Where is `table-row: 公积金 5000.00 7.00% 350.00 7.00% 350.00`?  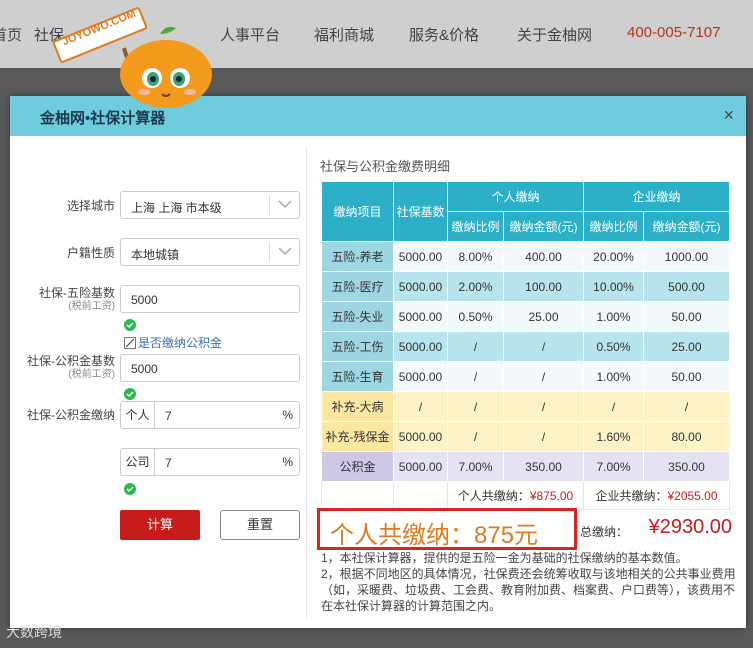 table-row: 公积金 5000.00 7.00% 350.00 7.00% 350.00 is located at coordinates (525, 466).